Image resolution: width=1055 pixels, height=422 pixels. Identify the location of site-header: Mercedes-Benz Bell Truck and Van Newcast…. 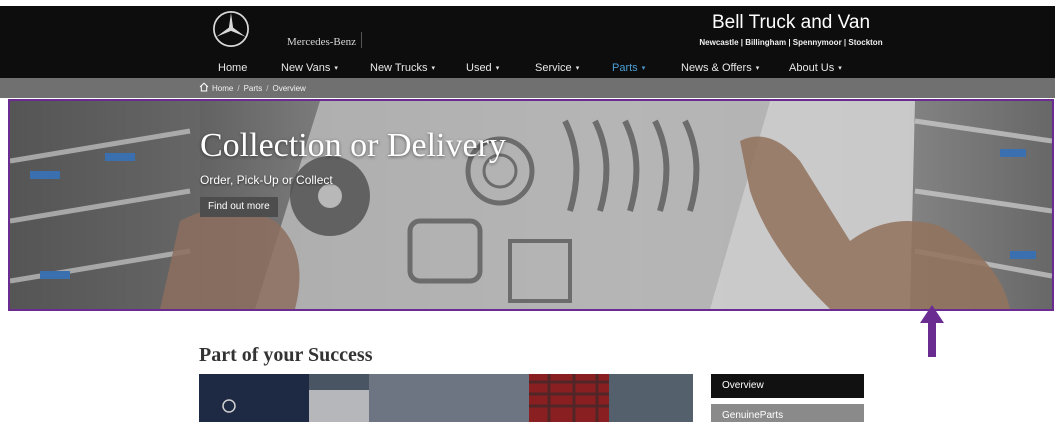
(527, 27).